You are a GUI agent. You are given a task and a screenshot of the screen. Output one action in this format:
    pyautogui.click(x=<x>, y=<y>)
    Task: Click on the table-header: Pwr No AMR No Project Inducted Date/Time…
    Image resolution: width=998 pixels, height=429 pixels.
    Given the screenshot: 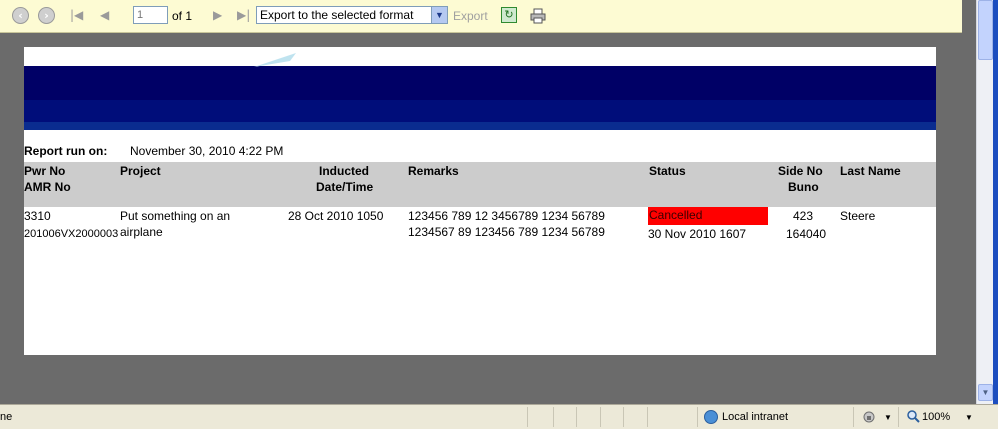 What is the action you would take?
    pyautogui.click(x=480, y=184)
    